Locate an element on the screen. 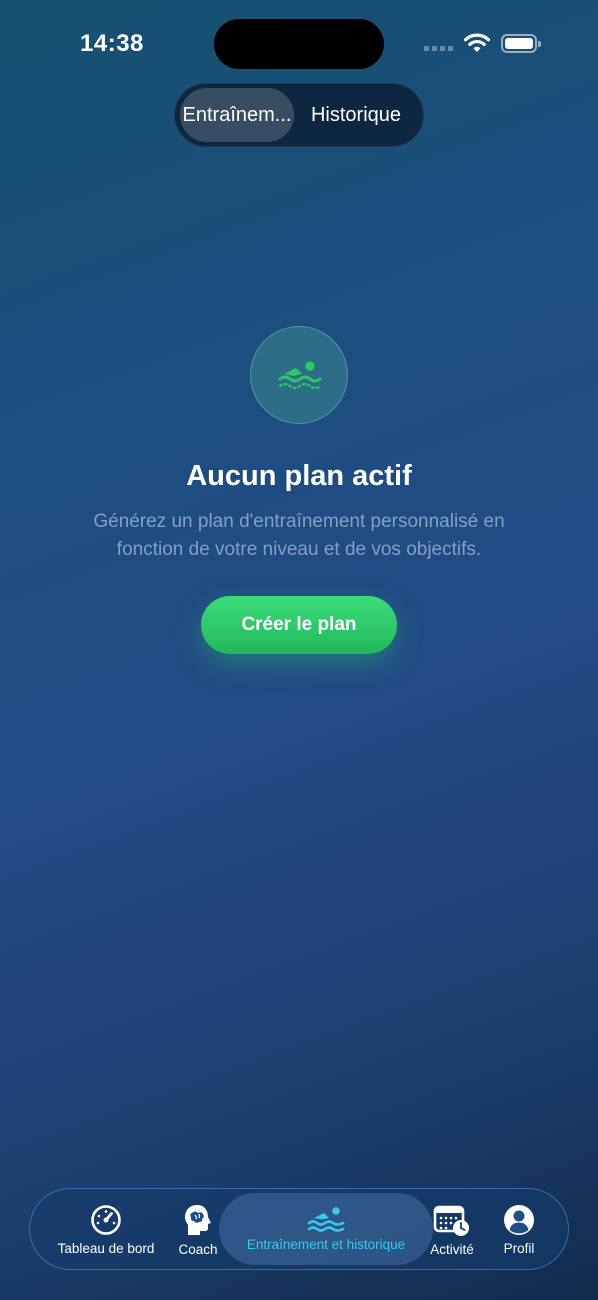  tab-label: Coach is located at coordinates (198, 1249).